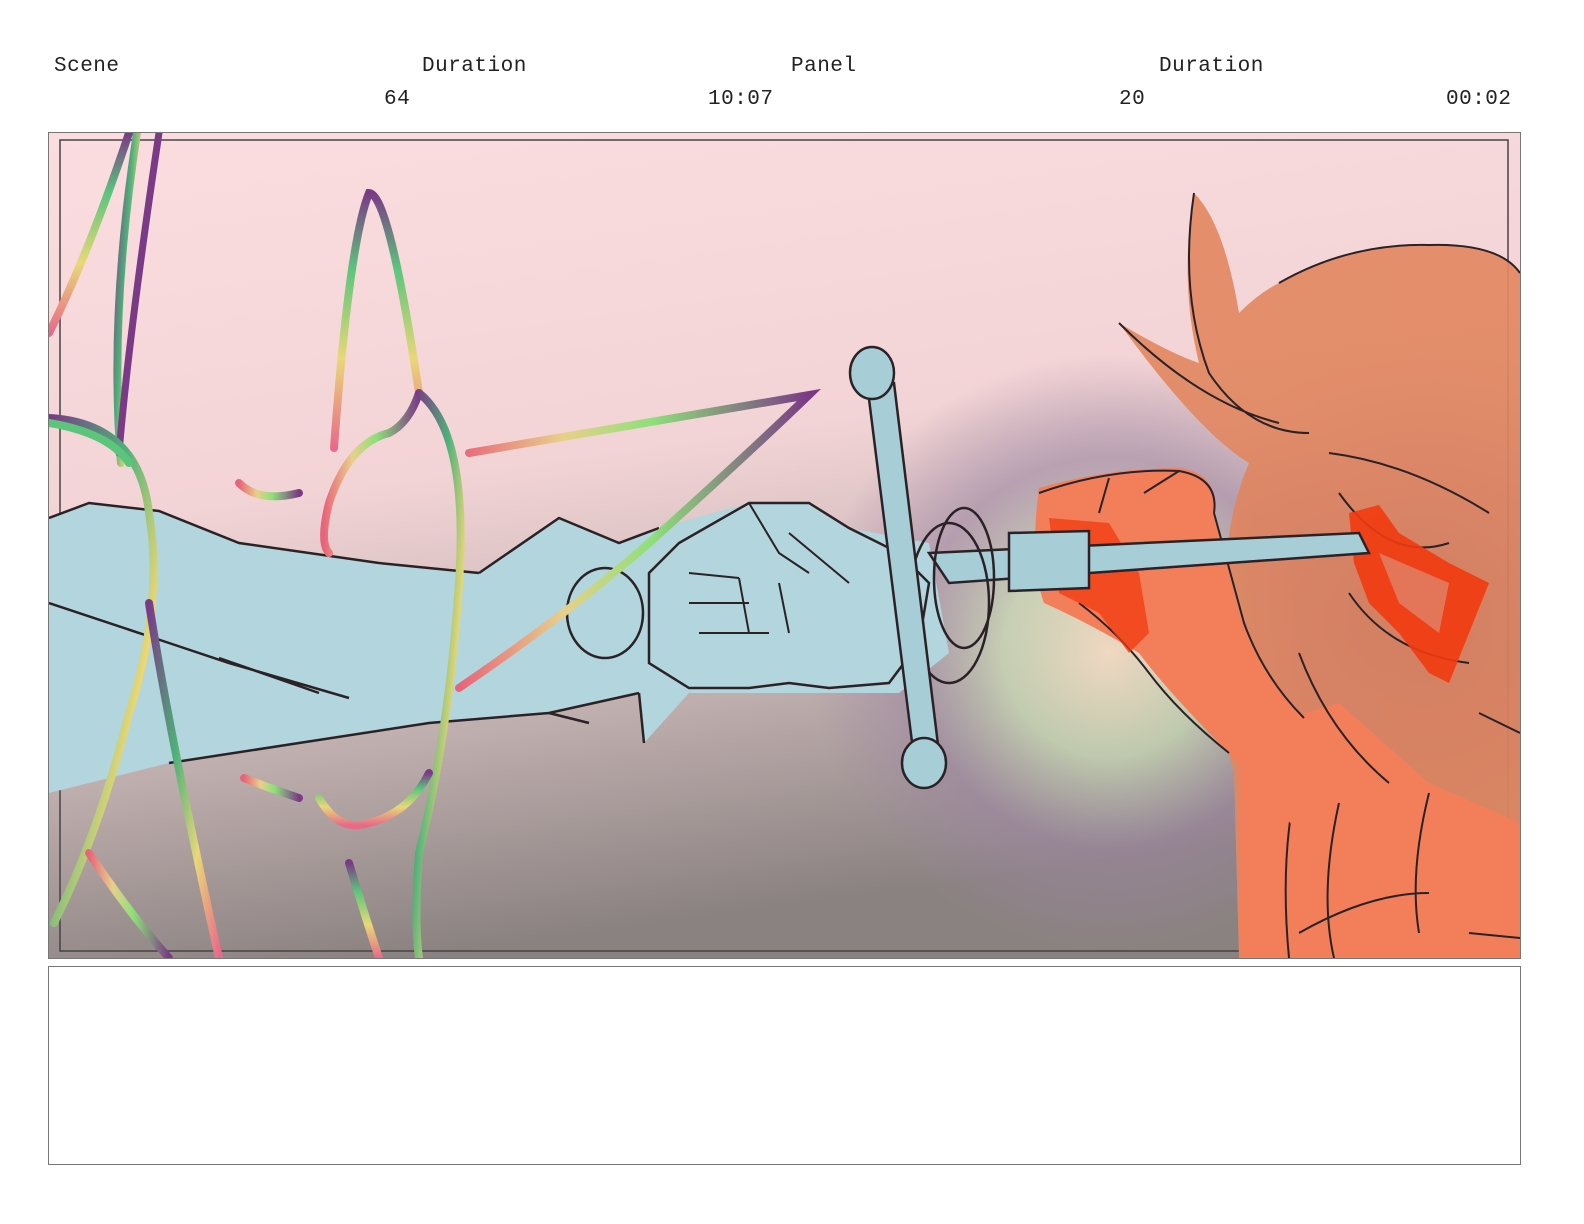 This screenshot has width=1584, height=1224. What do you see at coordinates (1479, 99) in the screenshot?
I see `panel-duration-value: 00:02` at bounding box center [1479, 99].